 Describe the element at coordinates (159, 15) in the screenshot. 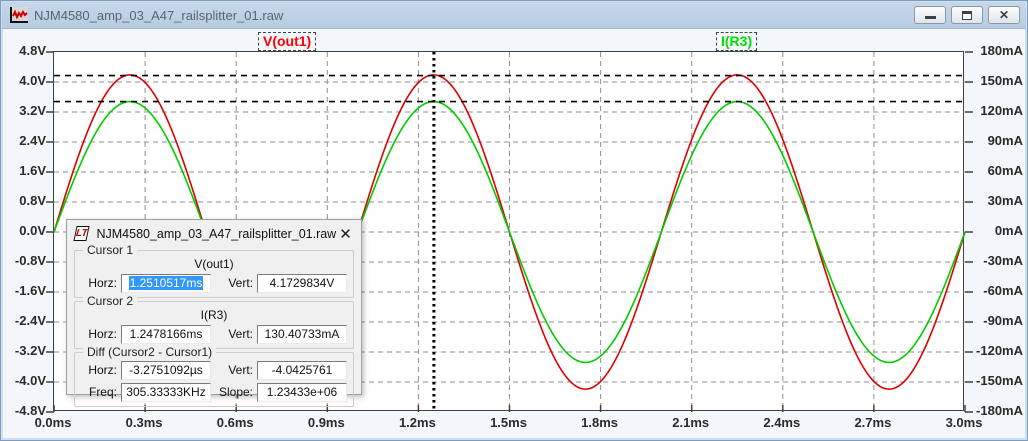

I see `window-title: NJM4580_amp_03_A47_railsplitter_01.raw` at that location.